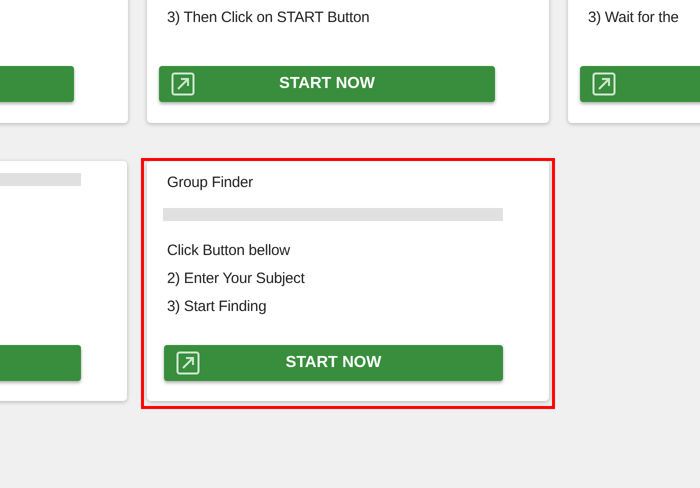 Image resolution: width=700 pixels, height=488 pixels. I want to click on instruction-text: 3) Wait for the, so click(634, 18).